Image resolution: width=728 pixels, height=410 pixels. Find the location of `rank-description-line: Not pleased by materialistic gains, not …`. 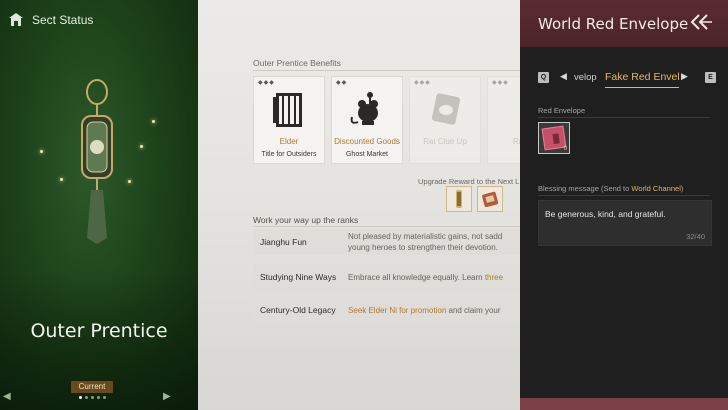

rank-description-line: Not pleased by materialistic gains, not … is located at coordinates (425, 236).